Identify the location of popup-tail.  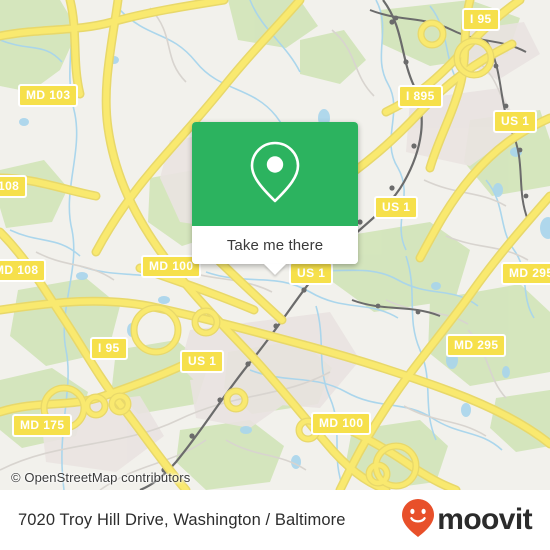
(275, 269).